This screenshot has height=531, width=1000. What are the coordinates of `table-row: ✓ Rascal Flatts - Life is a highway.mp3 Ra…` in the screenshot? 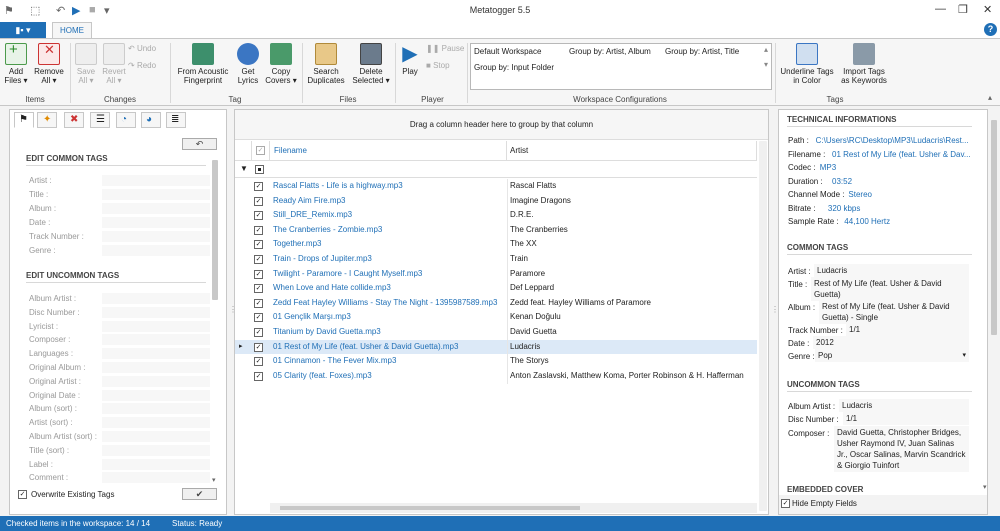 It's located at (496, 186).